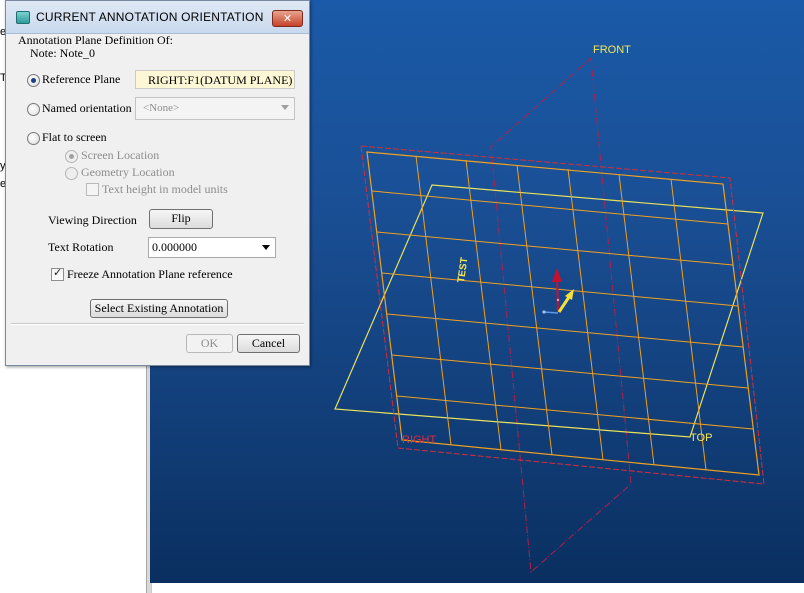 The width and height of the screenshot is (804, 593). What do you see at coordinates (612, 50) in the screenshot?
I see `front-plane-label: FRONT` at bounding box center [612, 50].